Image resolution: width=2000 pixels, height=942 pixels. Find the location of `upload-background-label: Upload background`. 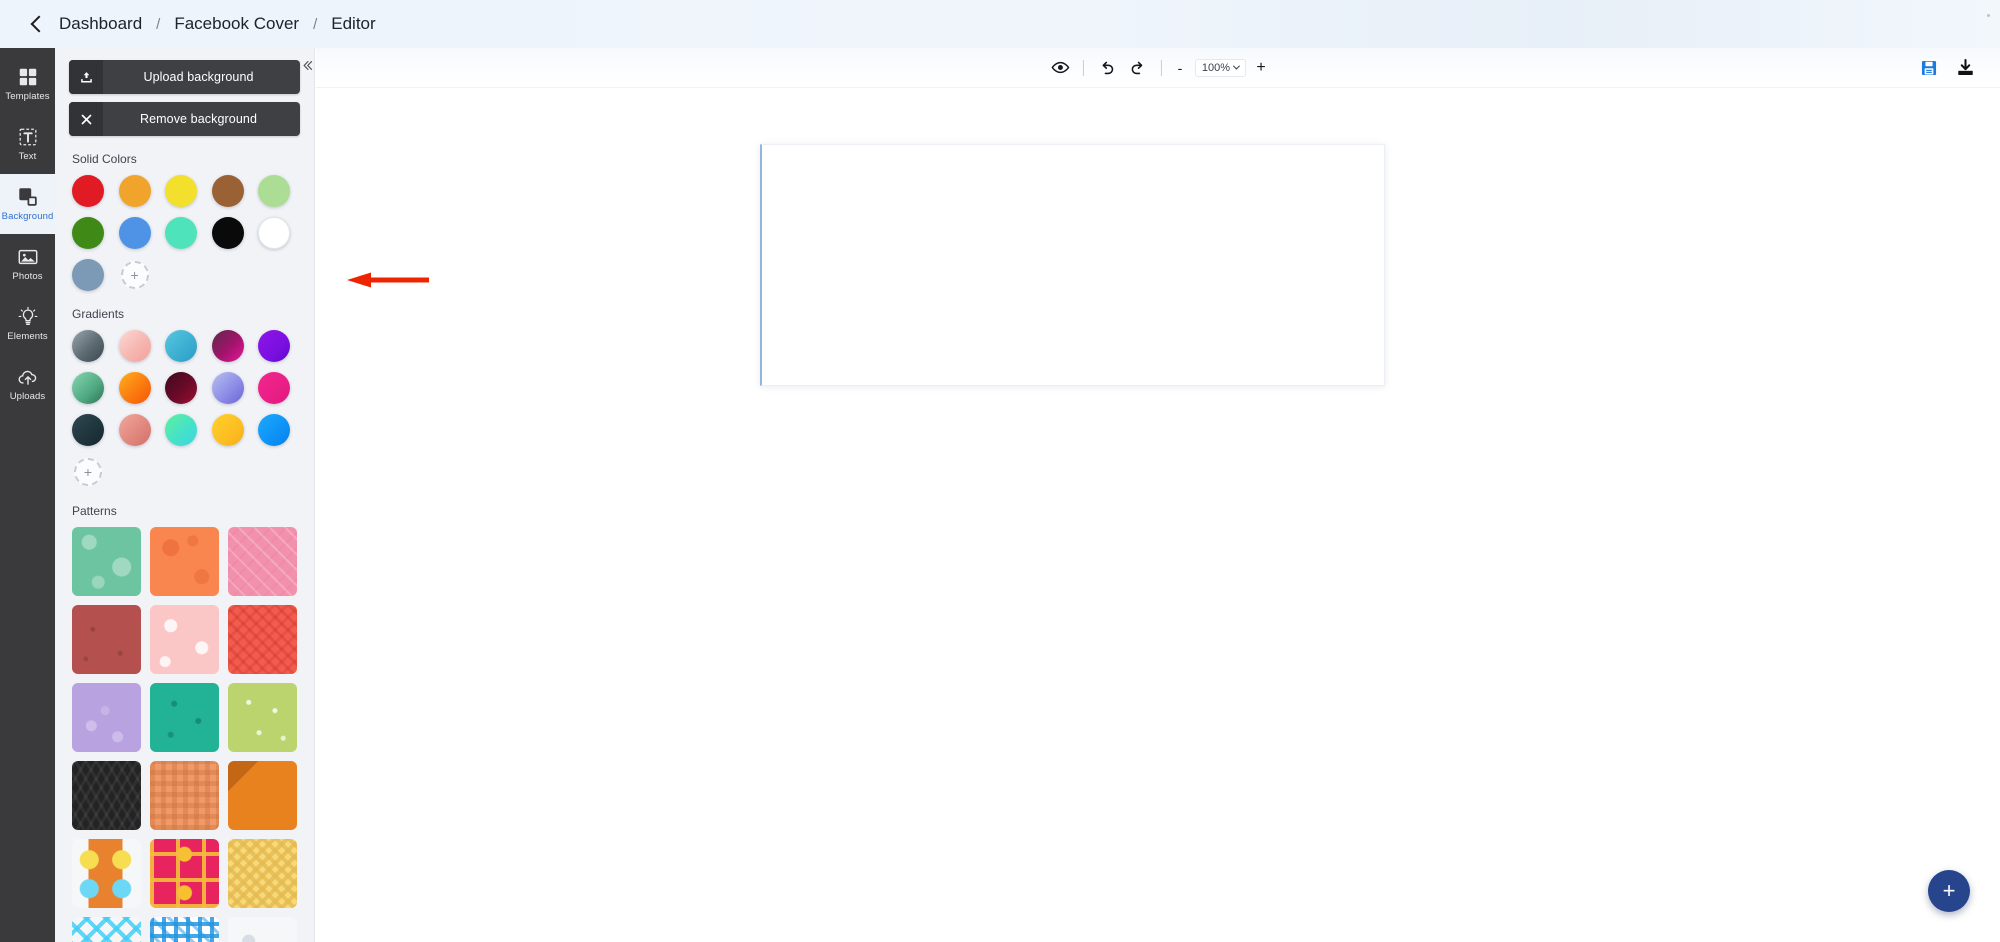

upload-background-label: Upload background is located at coordinates (198, 77).